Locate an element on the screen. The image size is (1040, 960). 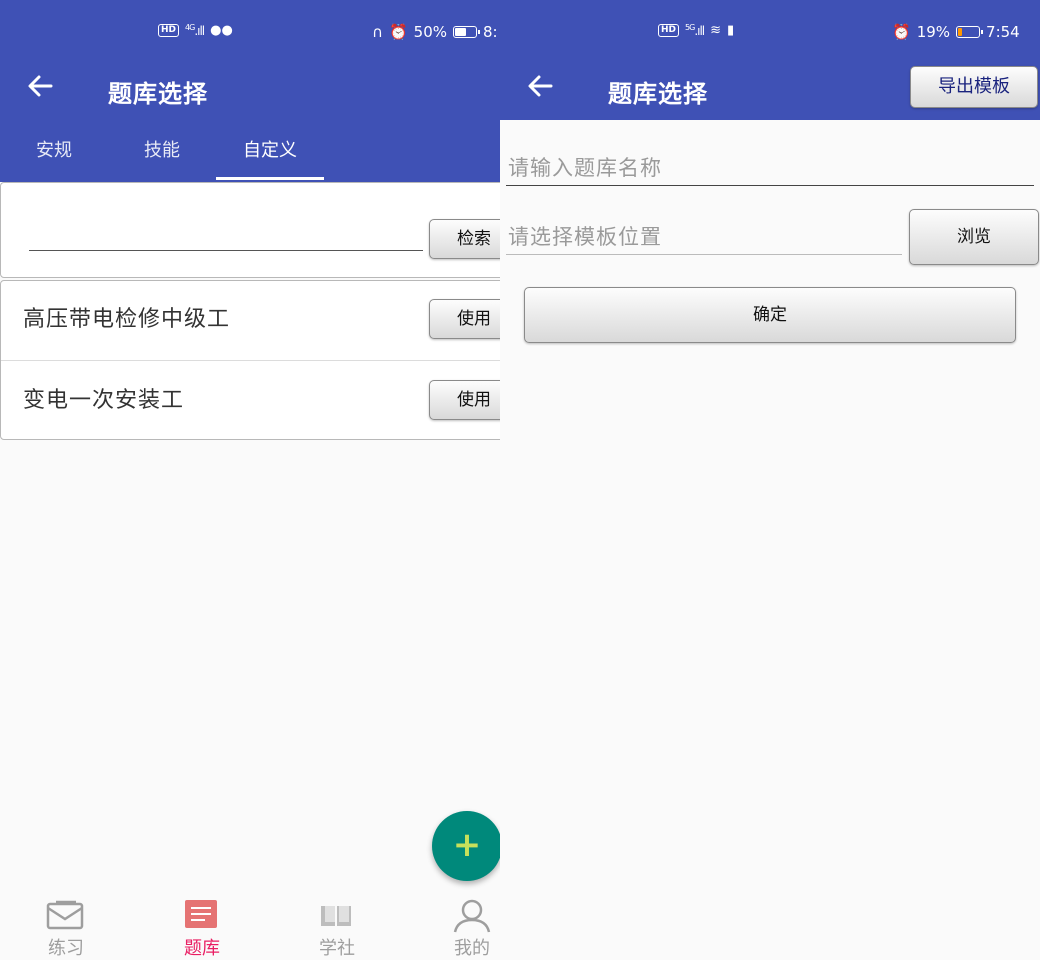
plus-icon: + is located at coordinates (467, 845).